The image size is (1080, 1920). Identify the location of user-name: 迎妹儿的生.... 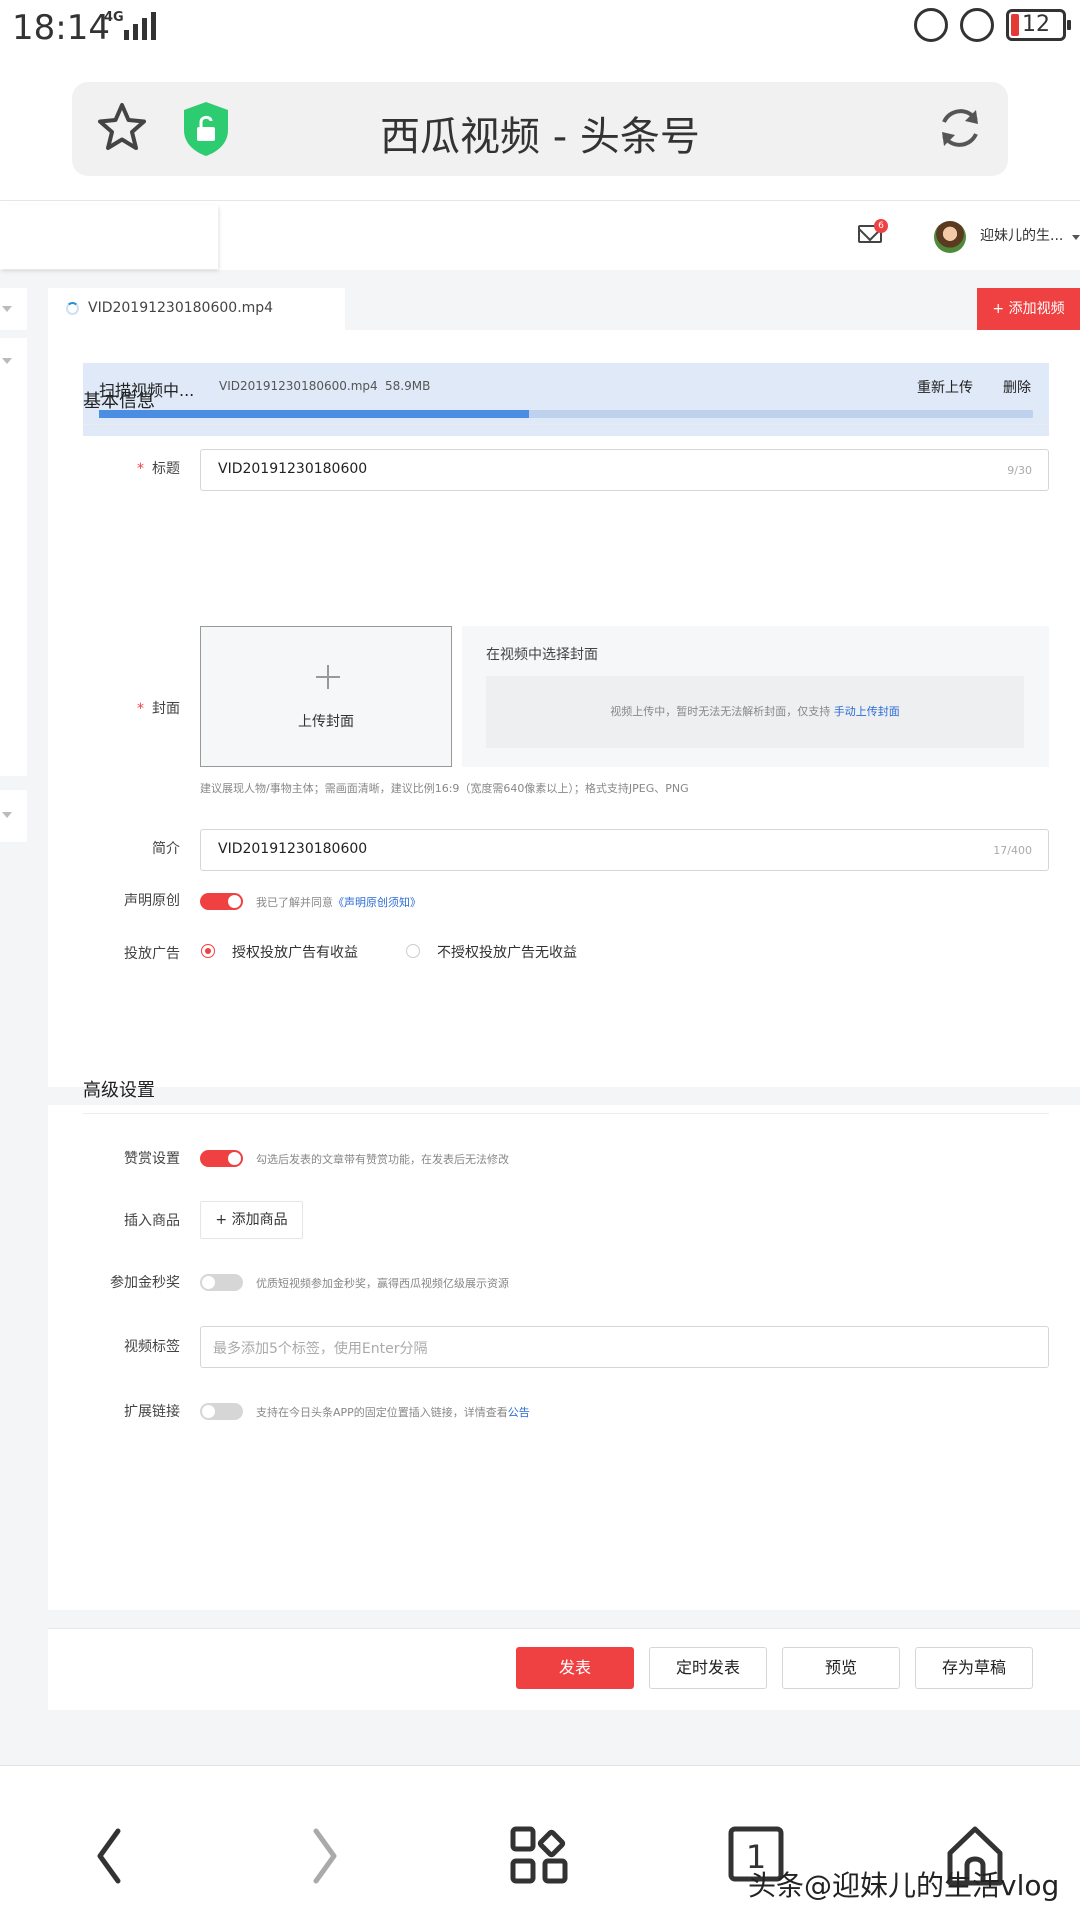
(1021, 235).